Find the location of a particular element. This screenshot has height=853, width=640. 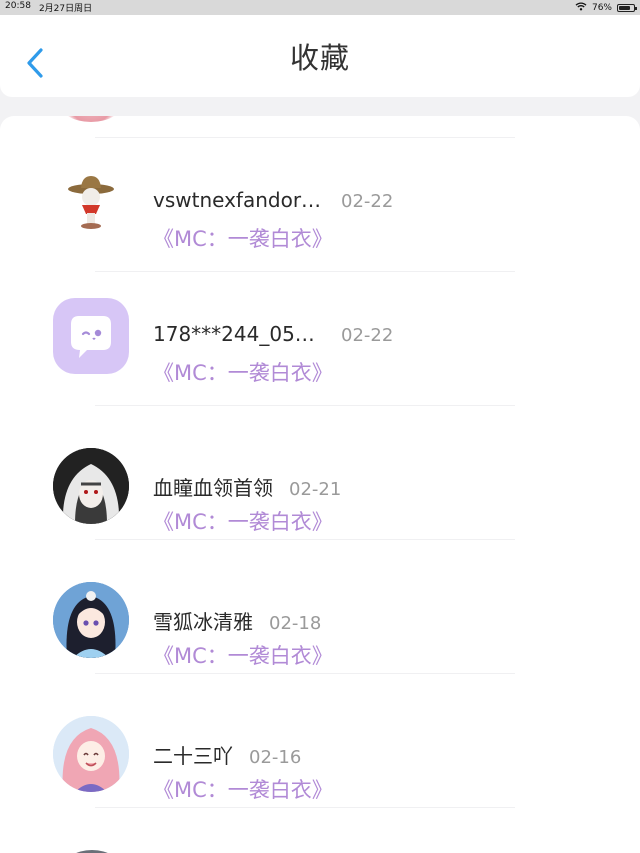

user-name: 血瞳血领首领 is located at coordinates (213, 488).